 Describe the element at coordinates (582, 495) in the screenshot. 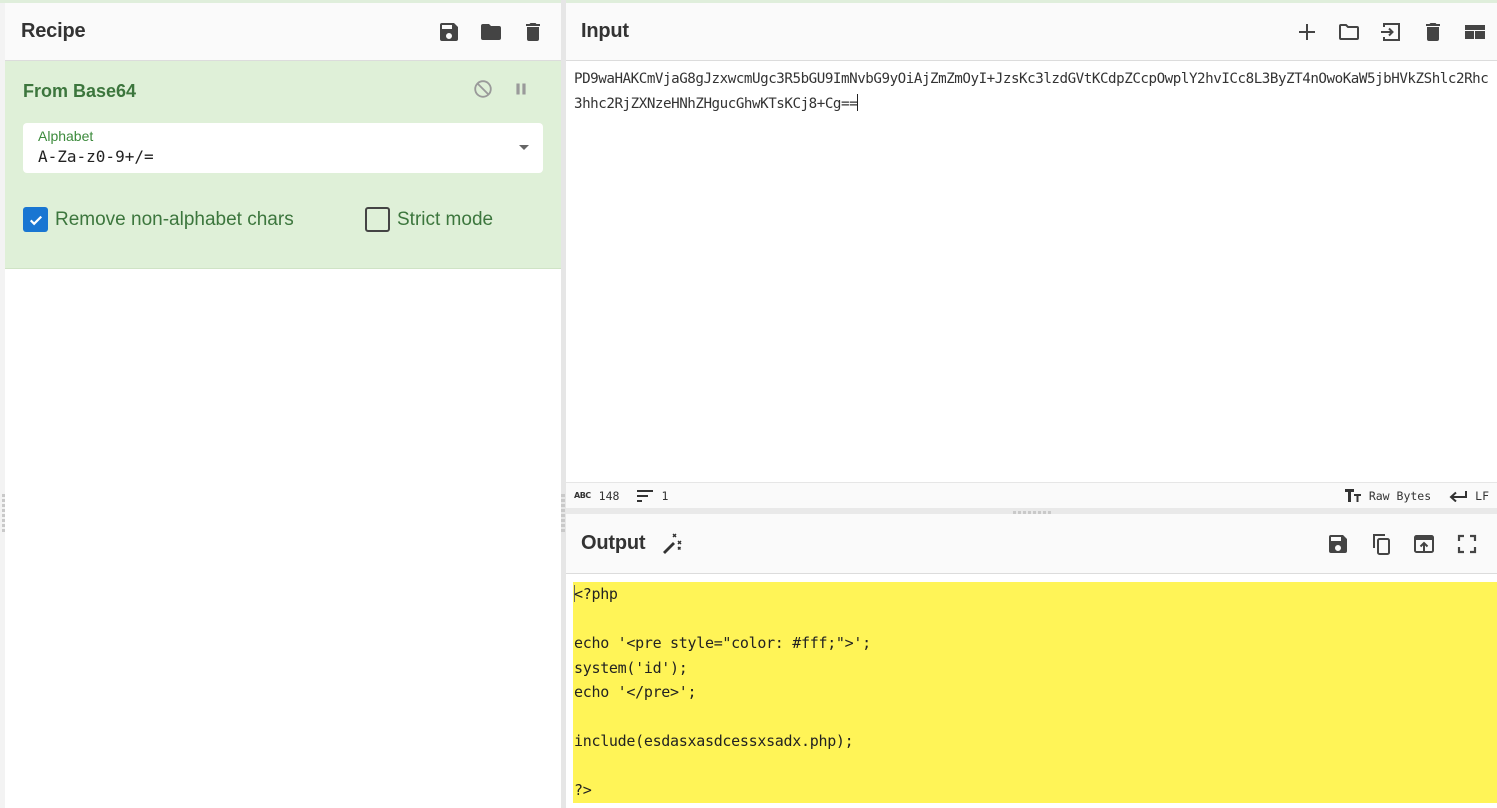

I see `abc-icon: ABC` at that location.